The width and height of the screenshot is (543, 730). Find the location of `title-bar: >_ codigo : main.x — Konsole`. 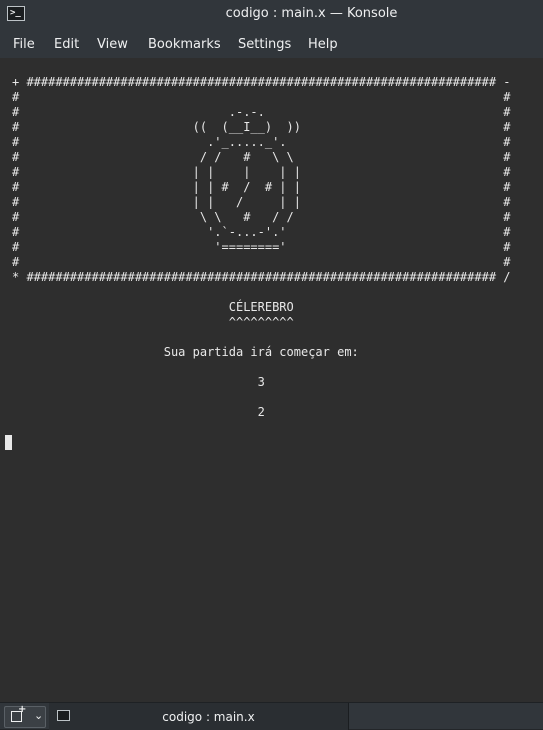

title-bar: >_ codigo : main.x — Konsole is located at coordinates (271, 15).